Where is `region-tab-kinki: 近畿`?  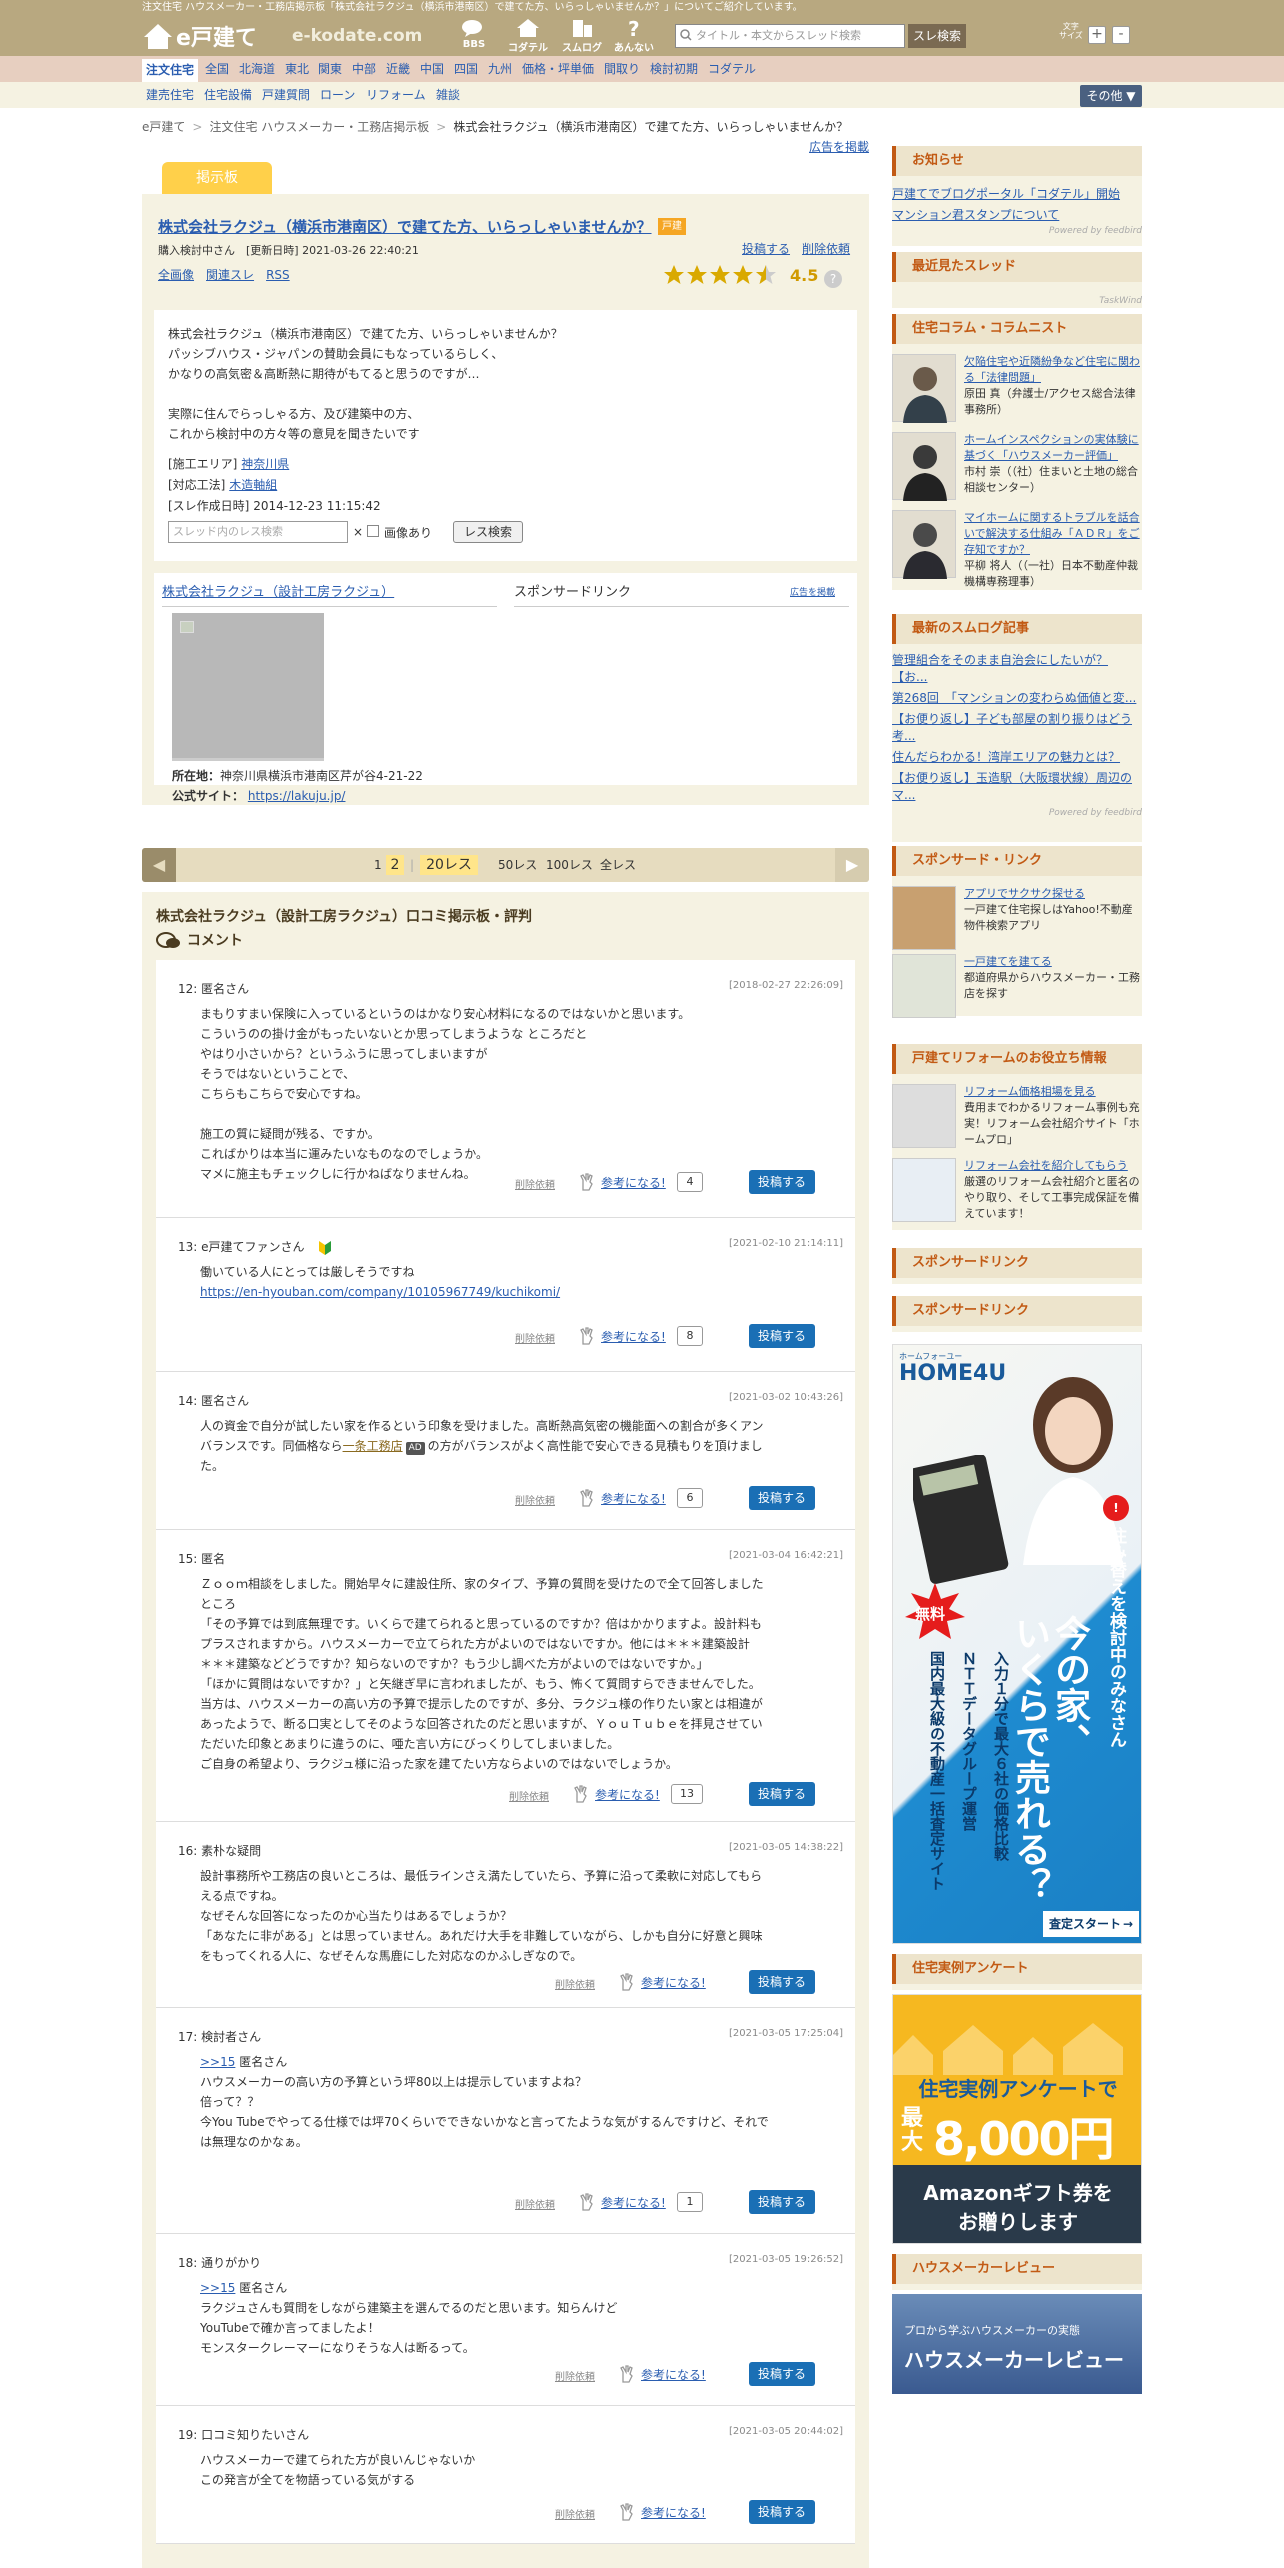
region-tab-kinki: 近畿 is located at coordinates (398, 69).